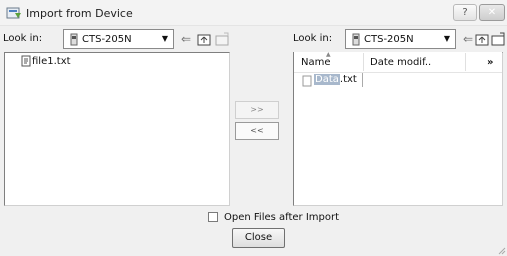  Describe the element at coordinates (389, 39) in the screenshot. I see `right-location-text: CTS-205N` at that location.